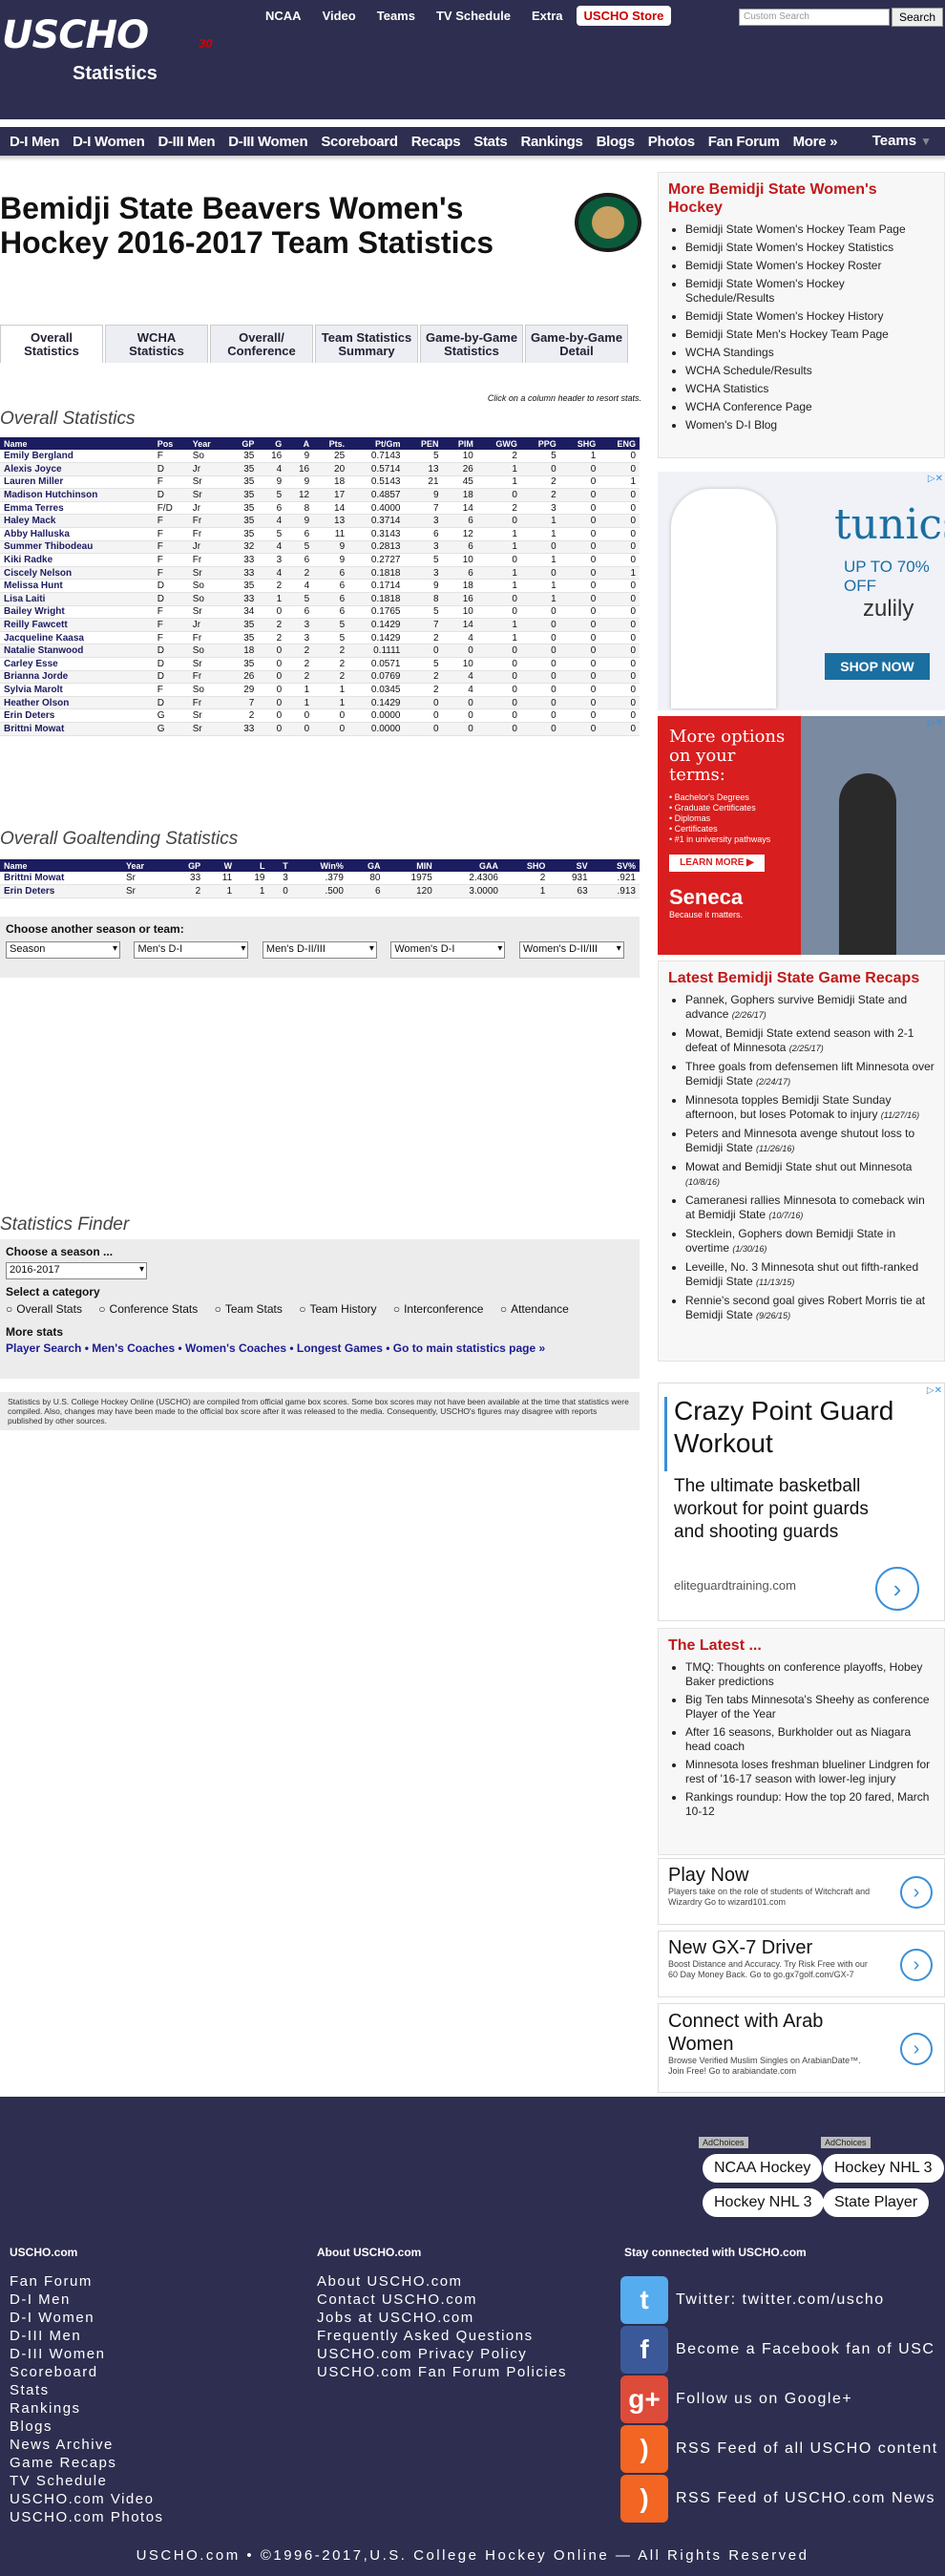 Image resolution: width=945 pixels, height=2576 pixels. Describe the element at coordinates (157, 344) in the screenshot. I see `tab-wcha-statistics: WCHA Statistics` at that location.